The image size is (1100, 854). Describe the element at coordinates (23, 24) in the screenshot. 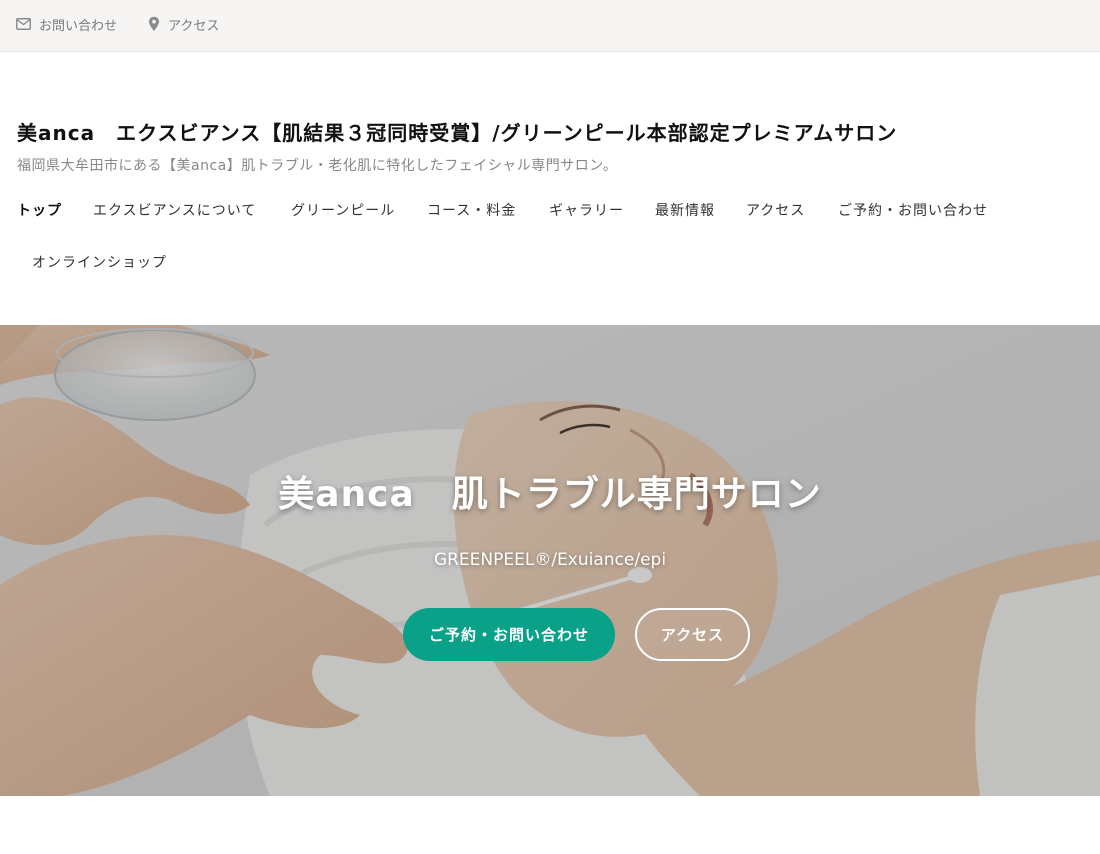

I see `mail-icon` at that location.